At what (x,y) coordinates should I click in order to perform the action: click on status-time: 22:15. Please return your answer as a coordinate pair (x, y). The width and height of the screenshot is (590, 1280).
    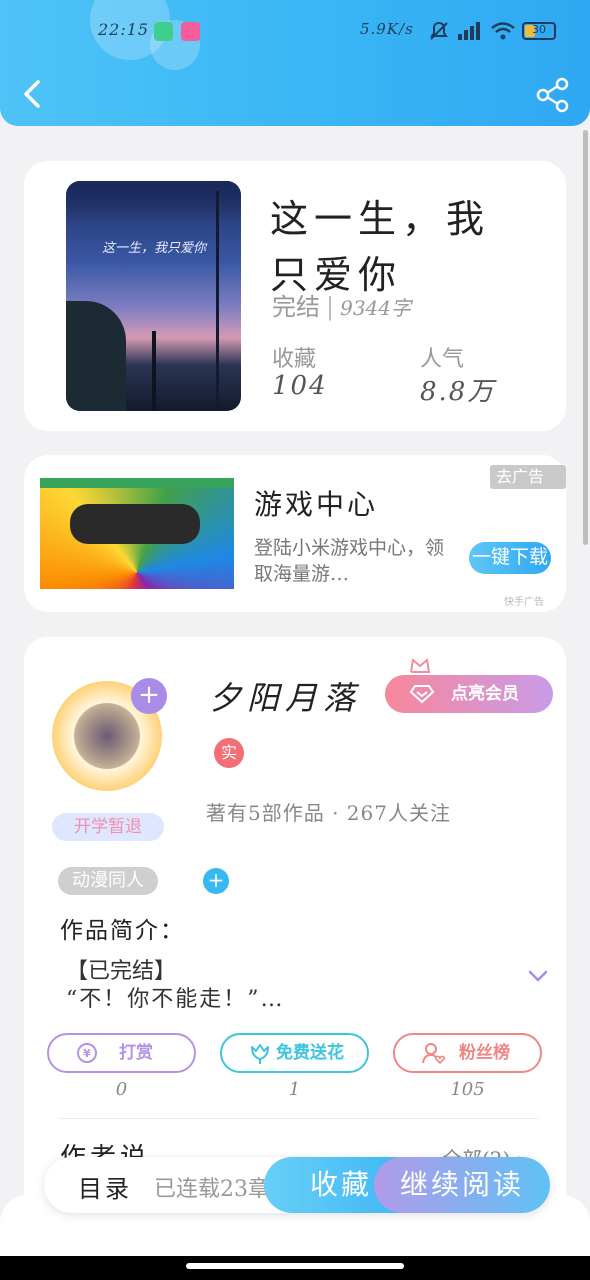
    Looking at the image, I should click on (124, 29).